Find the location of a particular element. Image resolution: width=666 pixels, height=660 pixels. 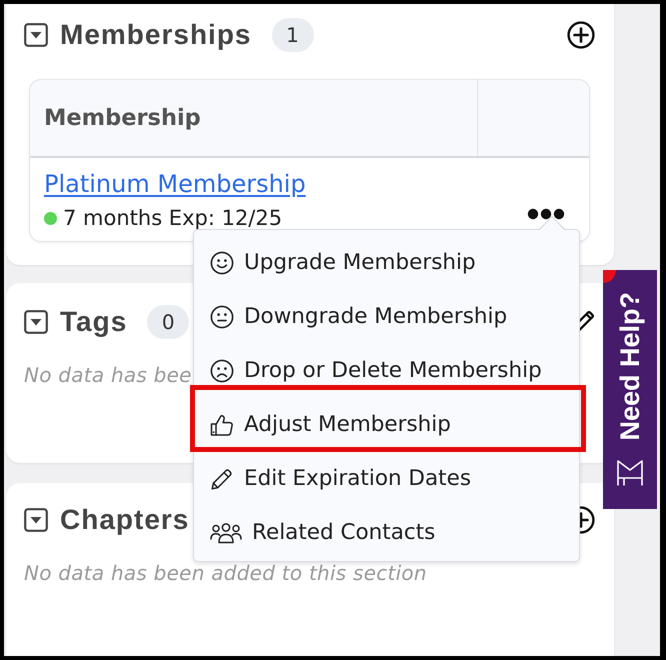

people-icon is located at coordinates (226, 533).